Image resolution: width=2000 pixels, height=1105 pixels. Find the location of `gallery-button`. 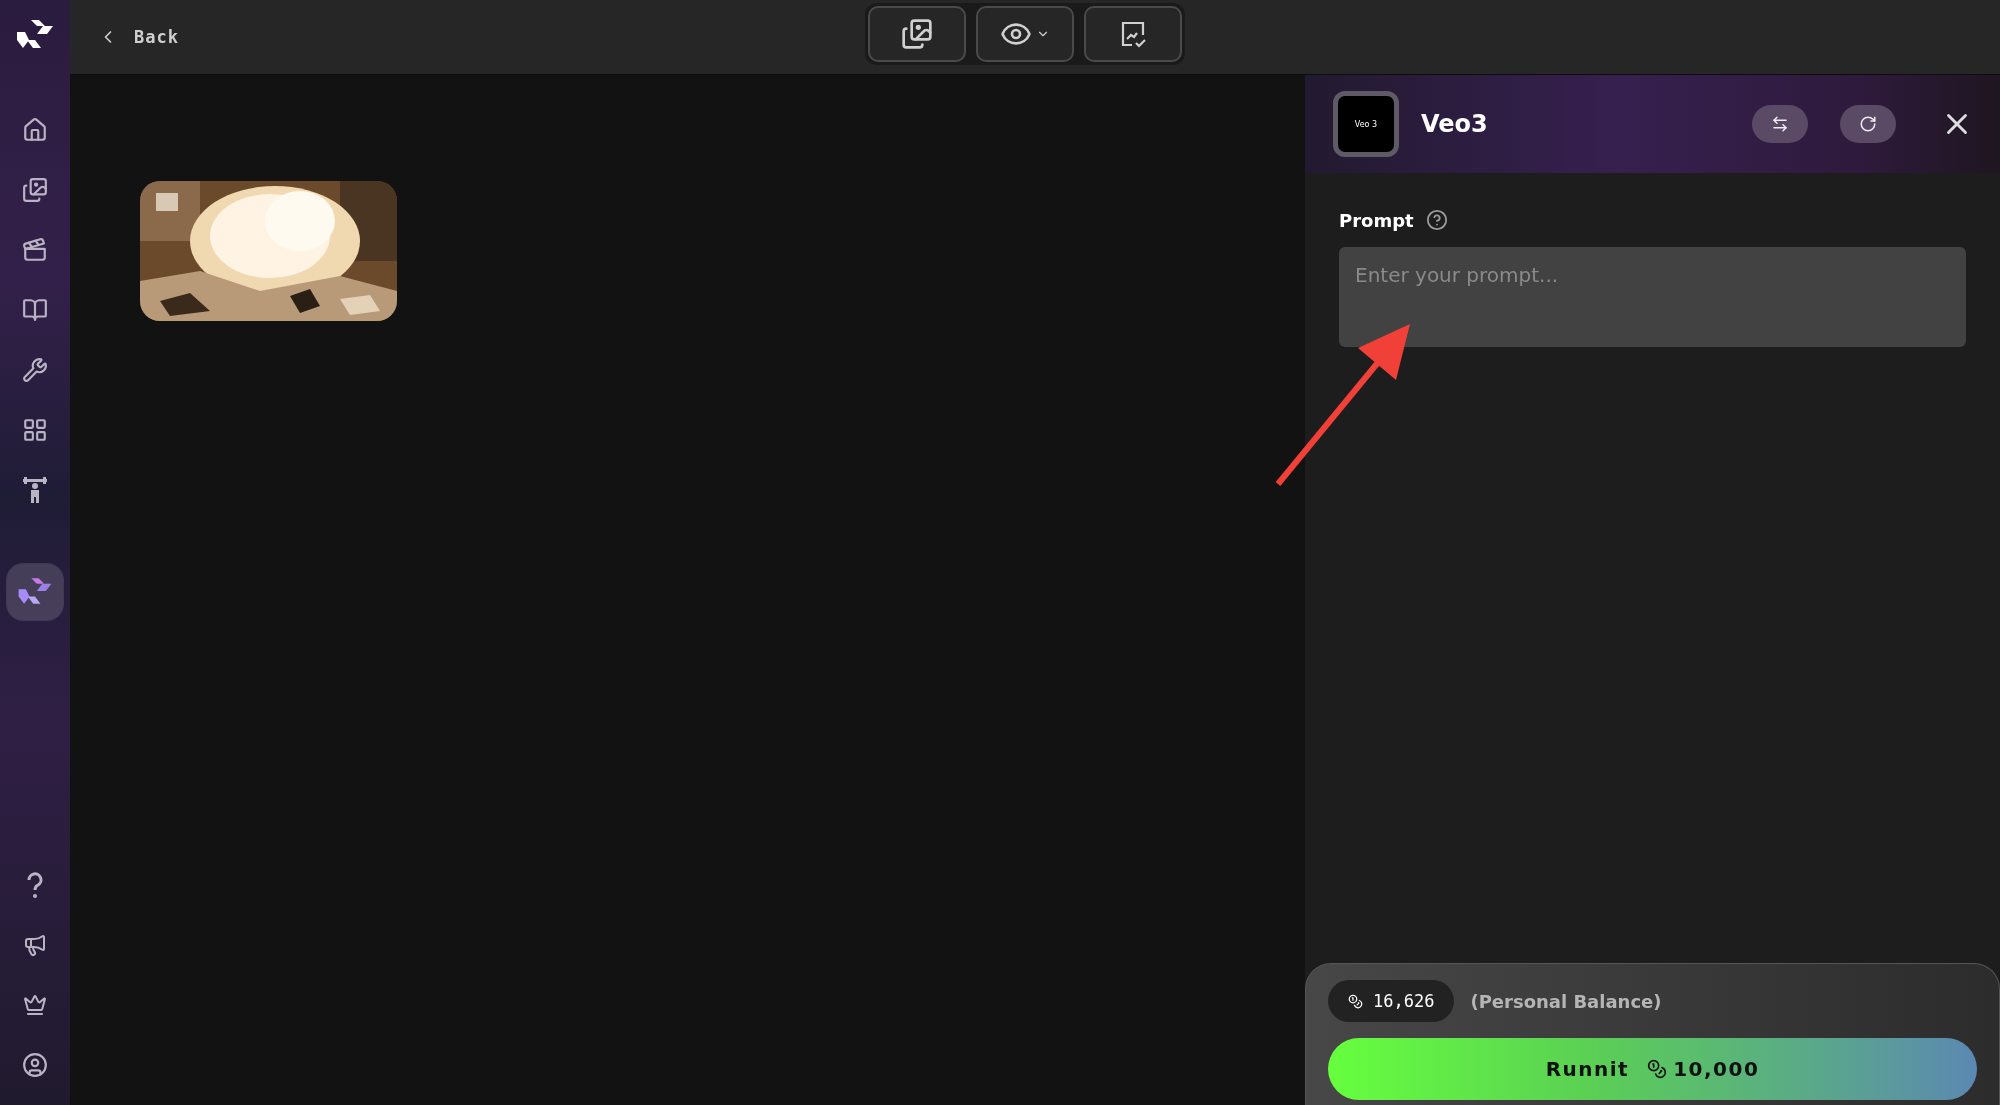

gallery-button is located at coordinates (917, 34).